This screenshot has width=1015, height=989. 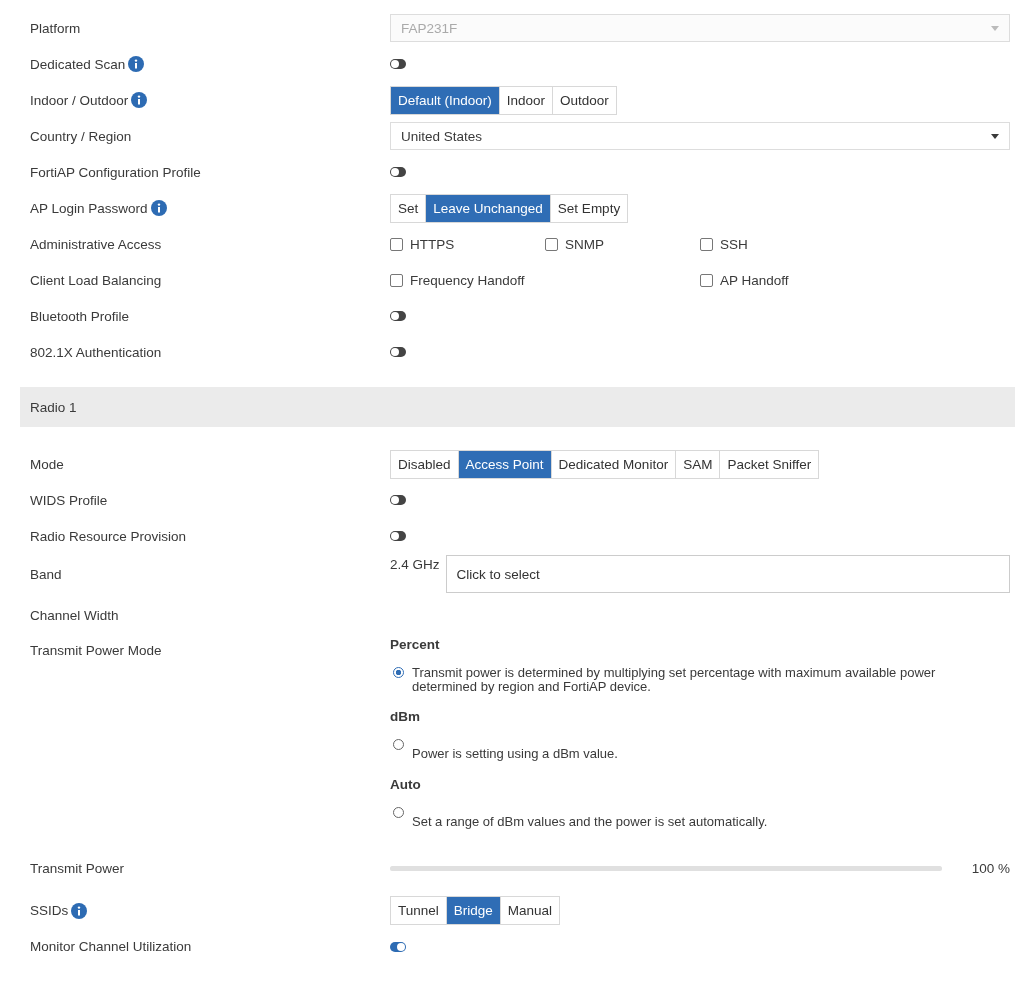 What do you see at coordinates (467, 280) in the screenshot?
I see `checkbox-label: Frequency Handoff` at bounding box center [467, 280].